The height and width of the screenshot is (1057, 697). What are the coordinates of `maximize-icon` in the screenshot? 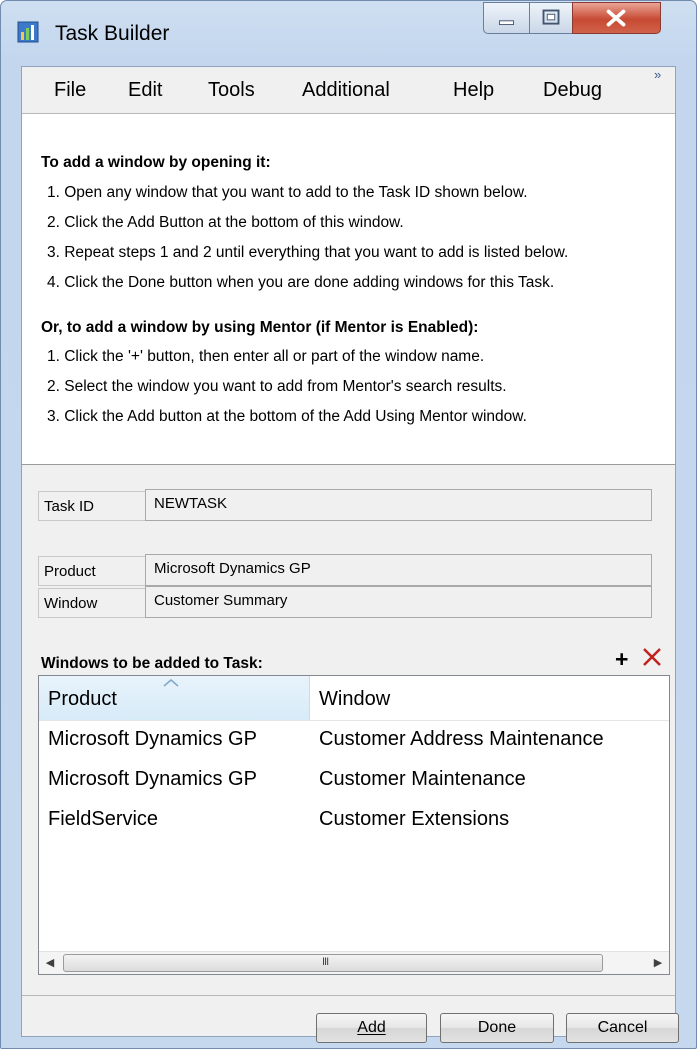 It's located at (551, 17).